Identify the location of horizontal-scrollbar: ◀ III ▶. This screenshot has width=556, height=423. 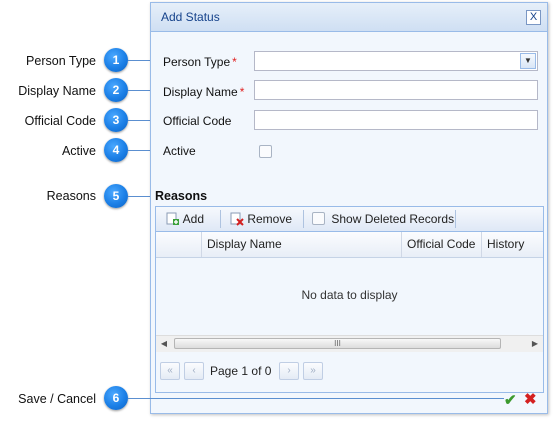
(349, 343).